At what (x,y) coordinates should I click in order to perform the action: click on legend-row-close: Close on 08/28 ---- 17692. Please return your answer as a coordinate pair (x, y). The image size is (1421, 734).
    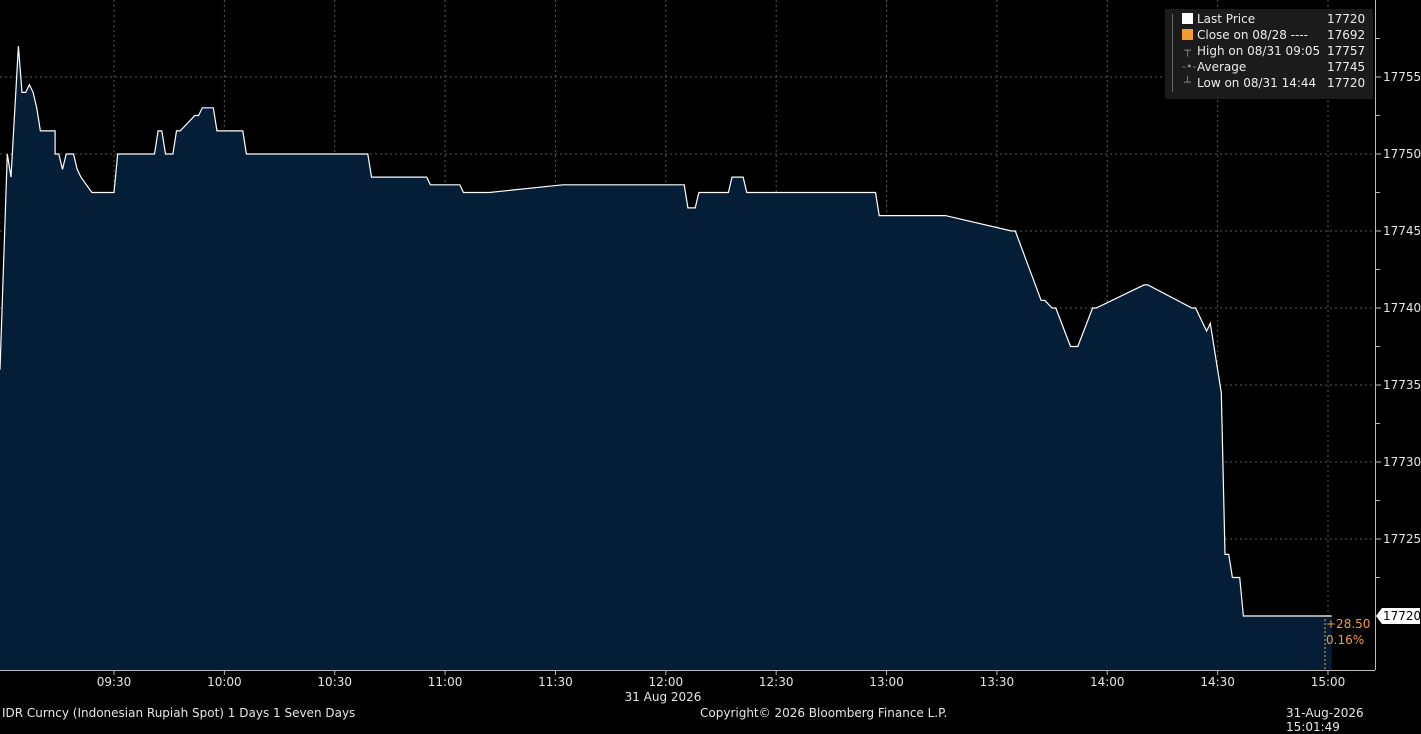
    Looking at the image, I should click on (1269, 35).